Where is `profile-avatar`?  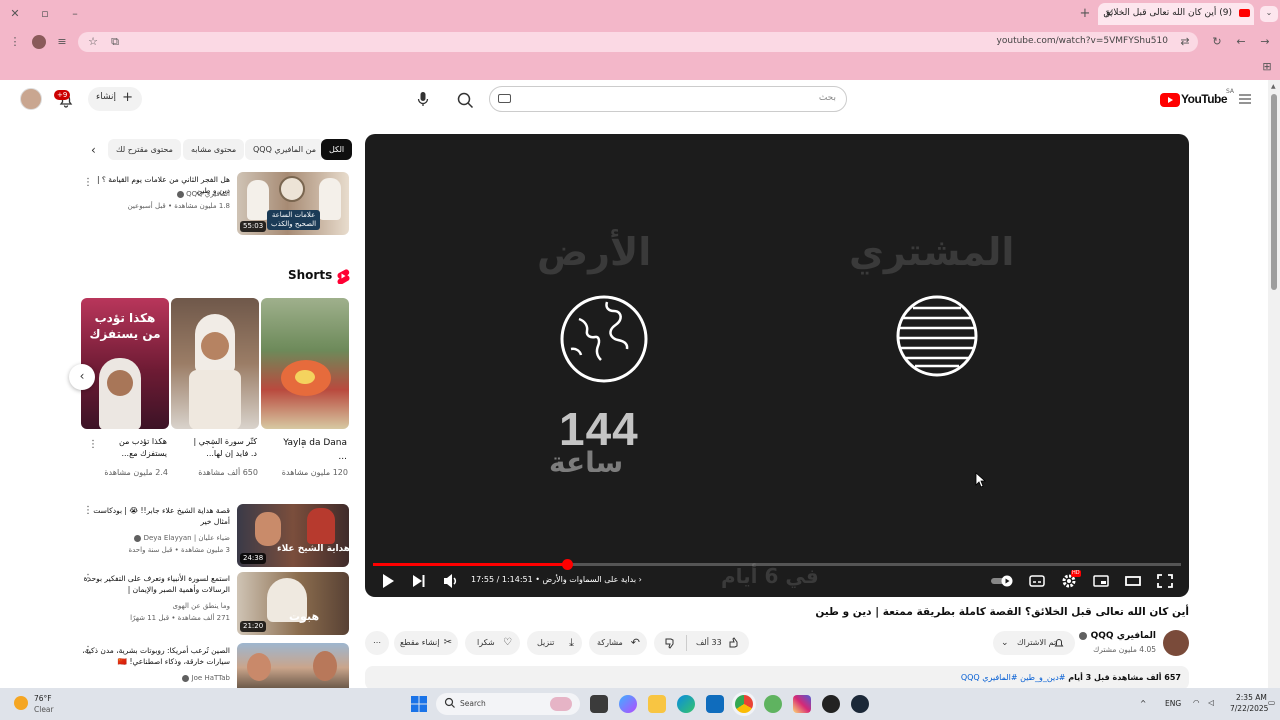 profile-avatar is located at coordinates (39, 42).